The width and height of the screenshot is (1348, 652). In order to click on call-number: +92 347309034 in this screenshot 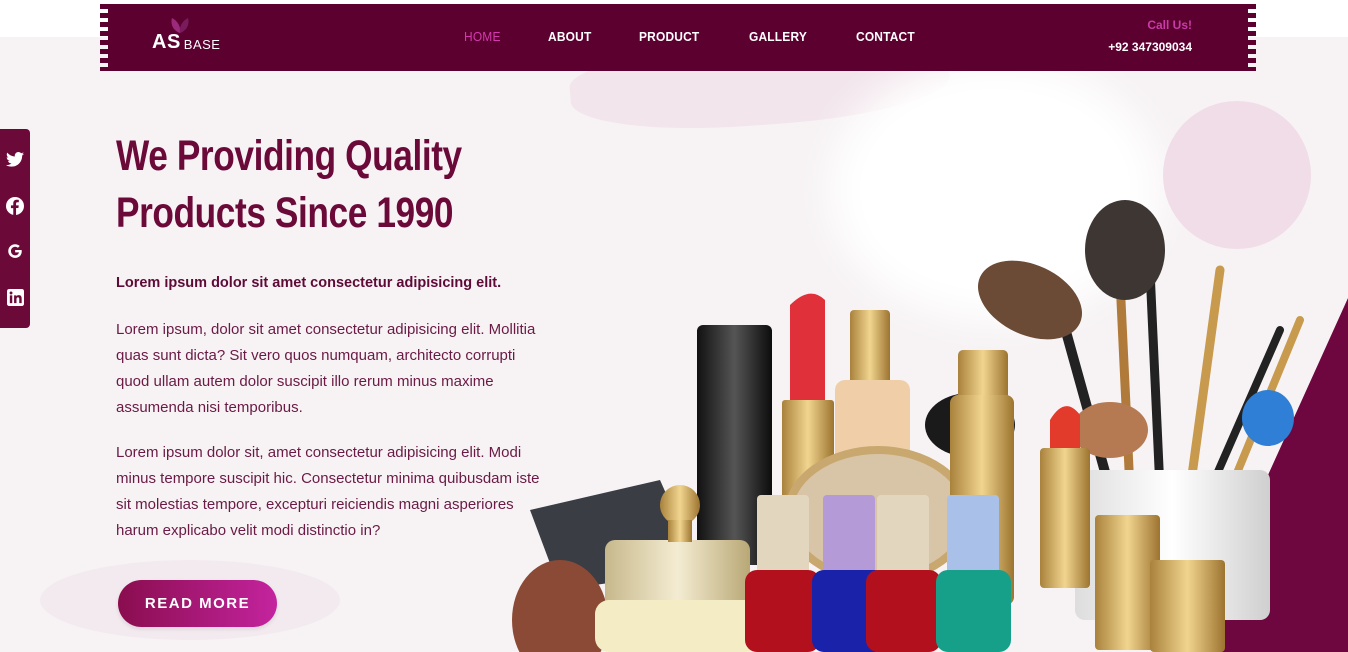, I will do `click(1150, 47)`.